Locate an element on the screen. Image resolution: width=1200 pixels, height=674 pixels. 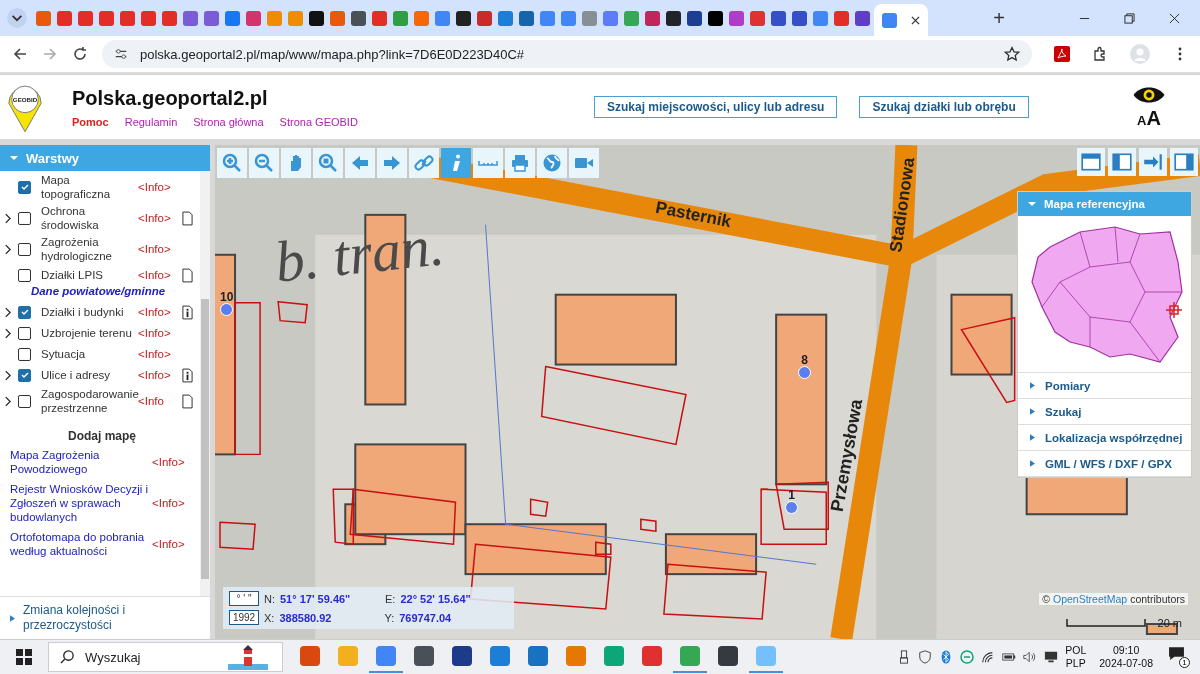
add-map-link: Mapa Zagrożenia Powodziowego is located at coordinates (80, 462).